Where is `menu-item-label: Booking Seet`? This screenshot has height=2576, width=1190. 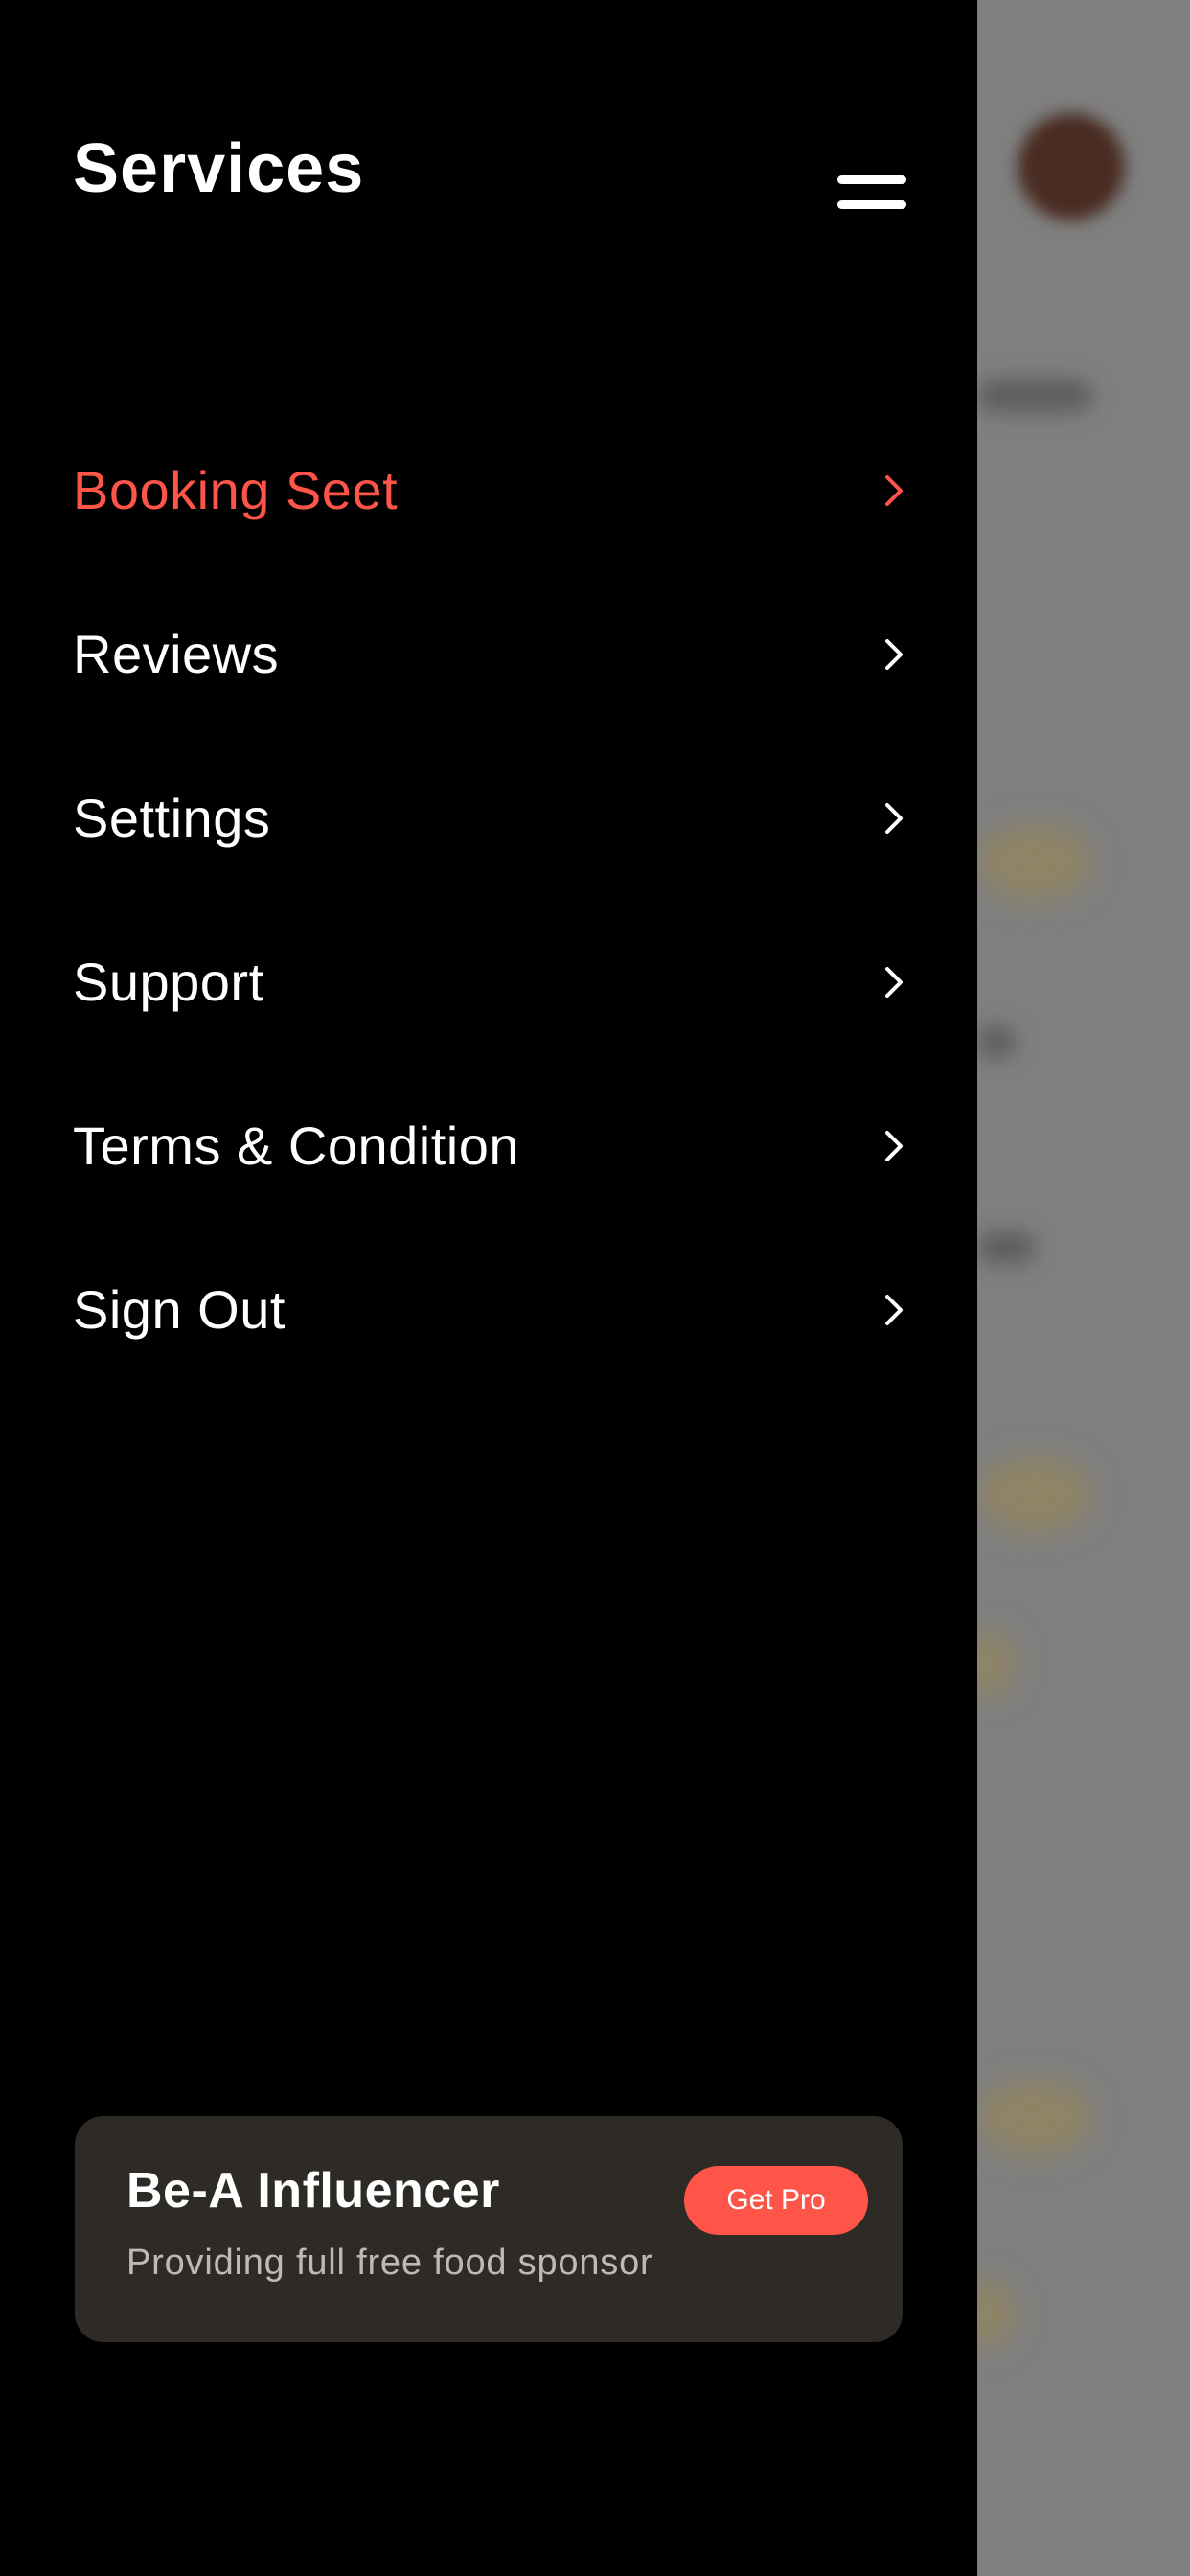
menu-item-label: Booking Seet is located at coordinates (236, 490).